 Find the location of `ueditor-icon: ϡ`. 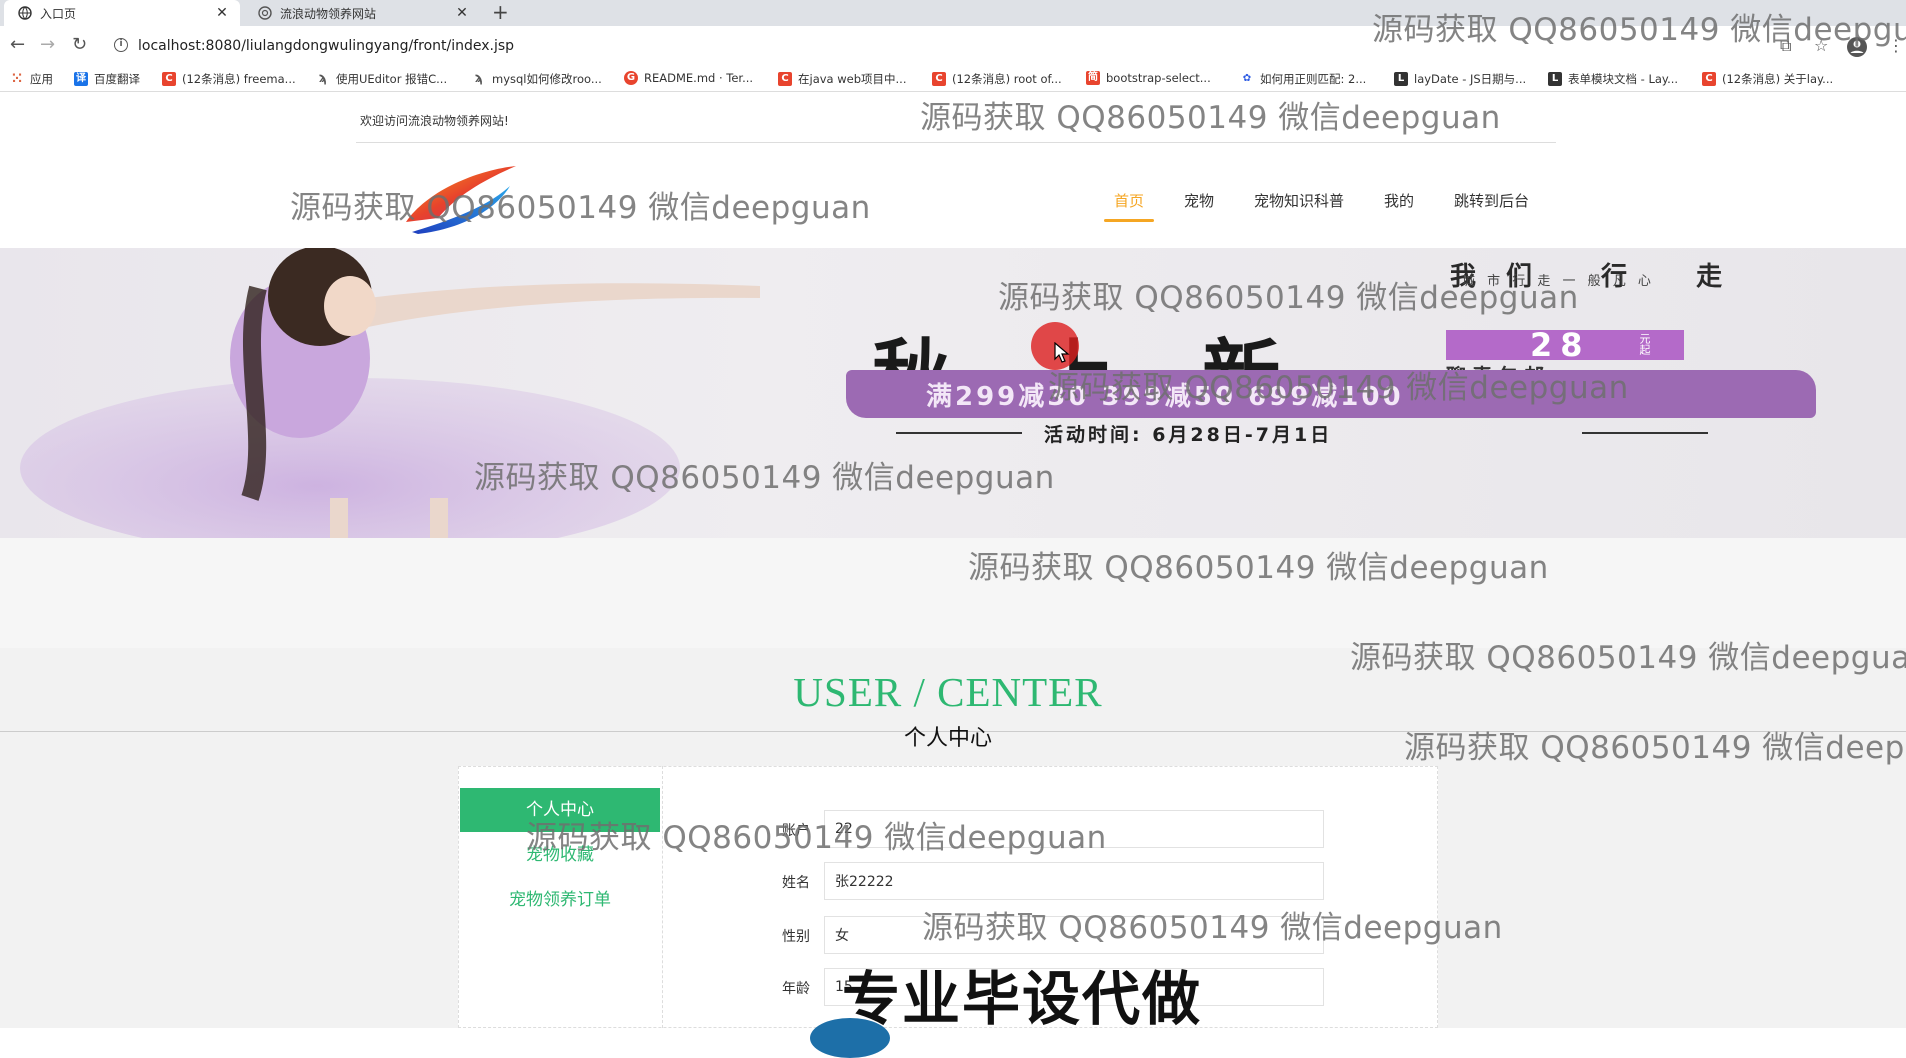

ueditor-icon: ϡ is located at coordinates (323, 78).